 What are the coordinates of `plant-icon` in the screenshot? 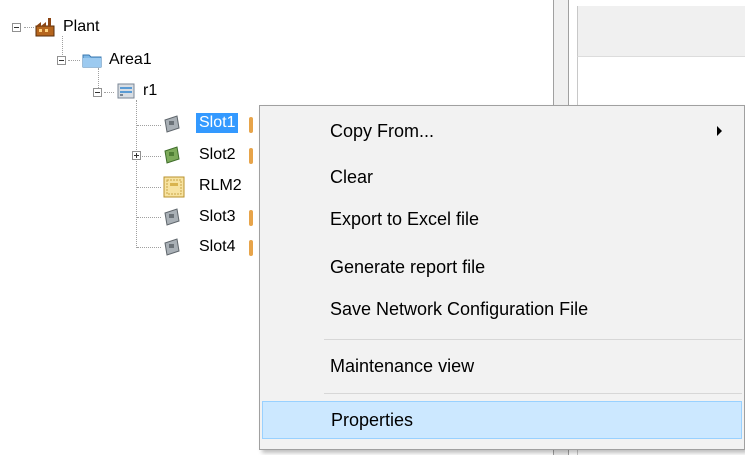 It's located at (45, 27).